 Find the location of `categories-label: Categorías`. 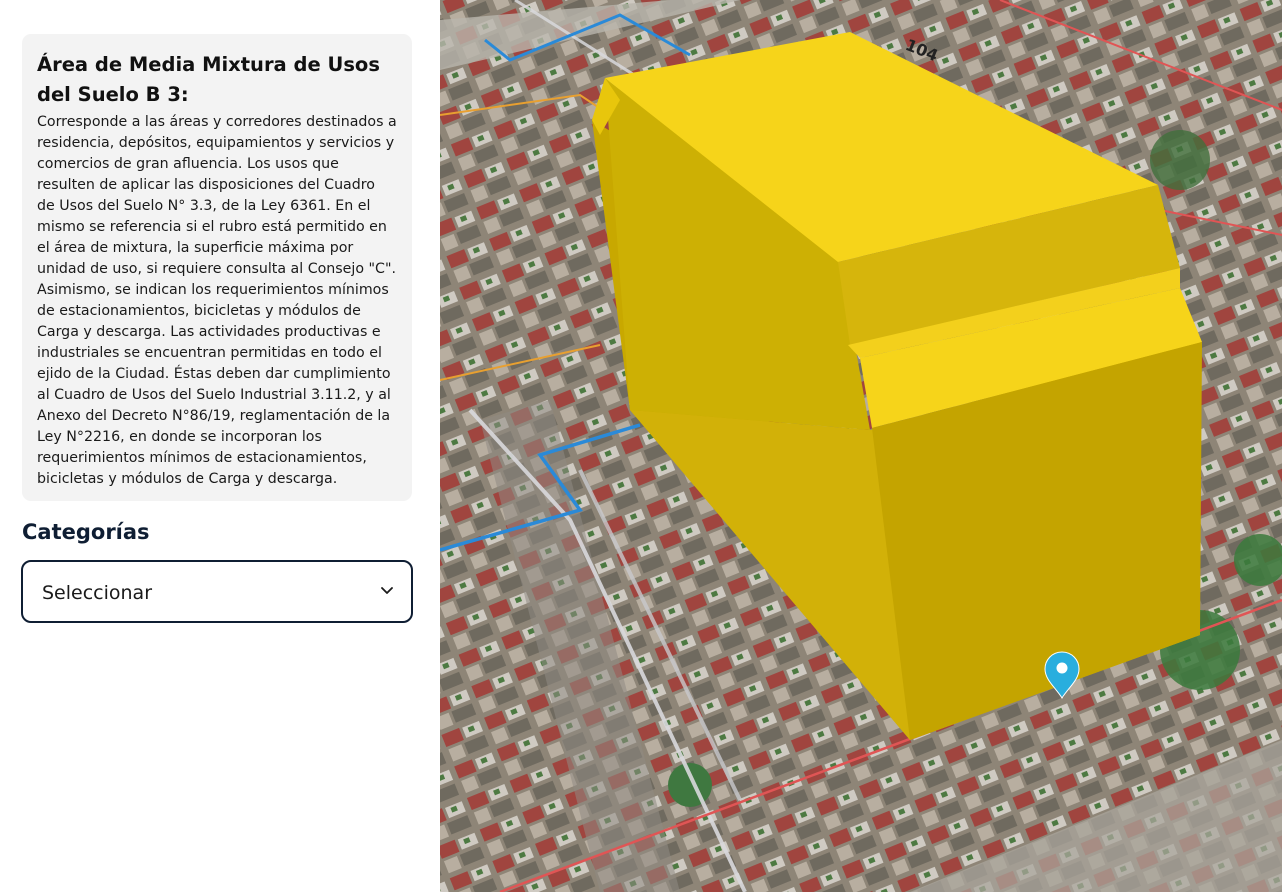

categories-label: Categorías is located at coordinates (86, 532).